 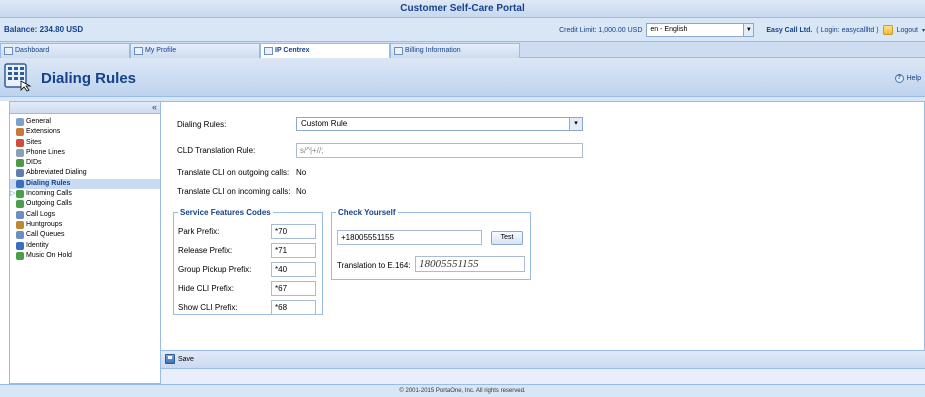 I want to click on test-button: Test, so click(x=507, y=238).